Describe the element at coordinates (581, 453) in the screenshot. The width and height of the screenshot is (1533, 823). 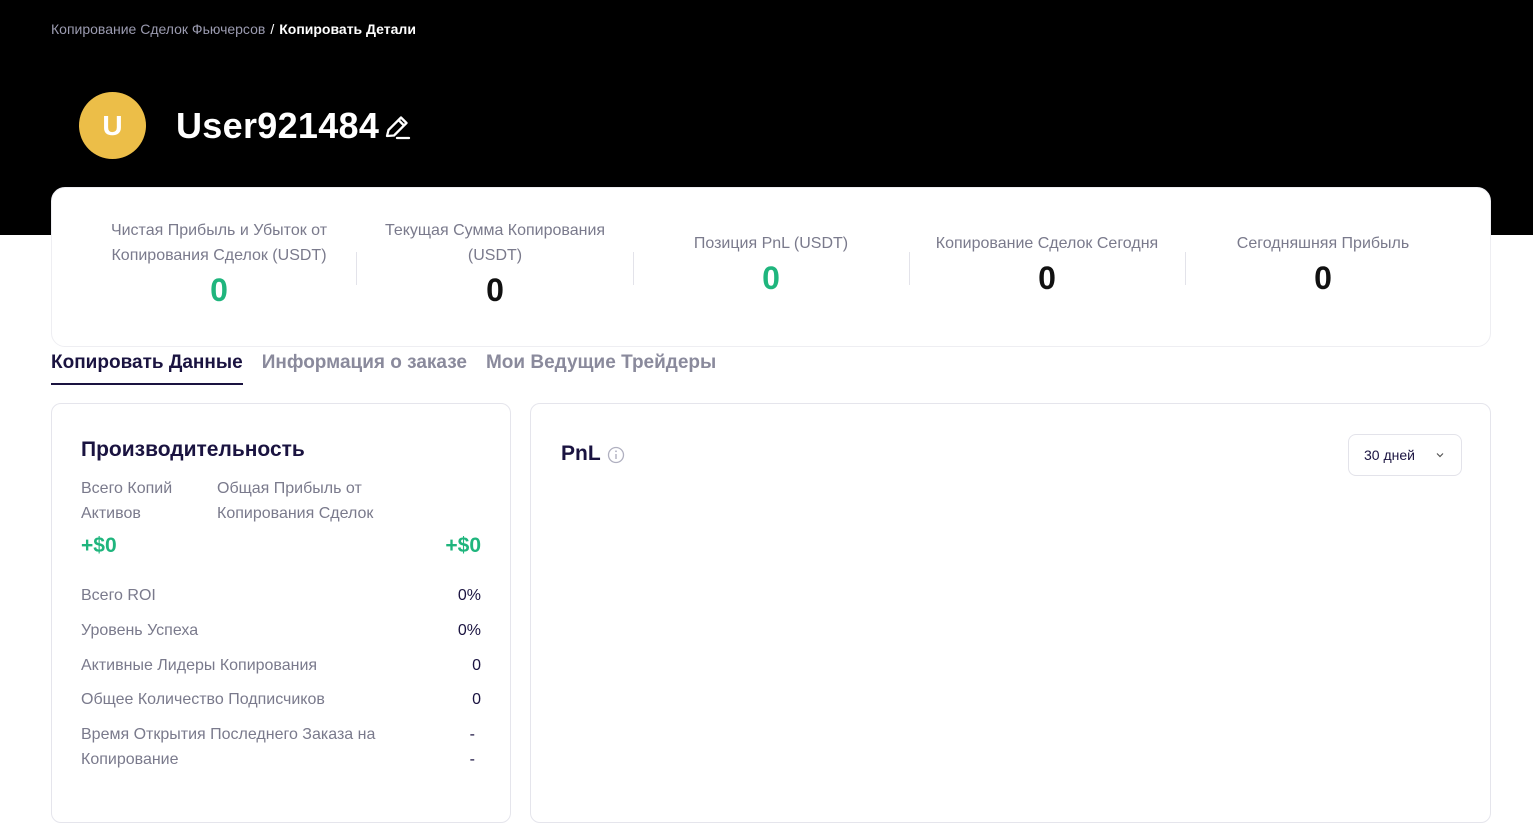
I see `pnl-title: PnL` at that location.